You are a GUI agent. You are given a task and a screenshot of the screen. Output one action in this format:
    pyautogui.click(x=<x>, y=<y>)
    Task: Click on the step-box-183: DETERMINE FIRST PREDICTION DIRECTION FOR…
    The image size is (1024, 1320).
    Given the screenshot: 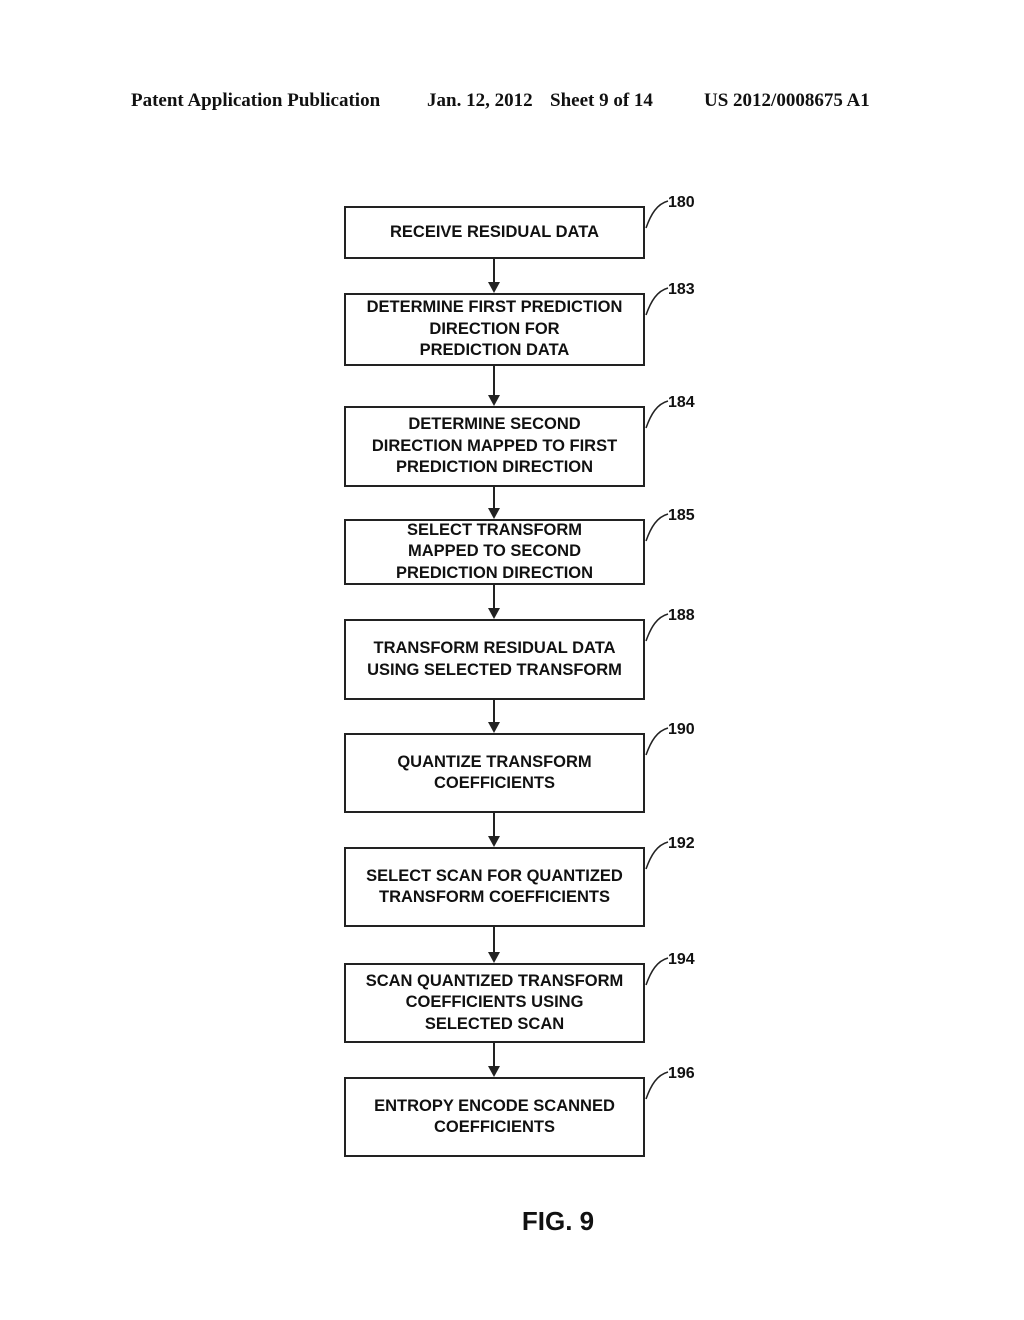 What is the action you would take?
    pyautogui.click(x=494, y=329)
    